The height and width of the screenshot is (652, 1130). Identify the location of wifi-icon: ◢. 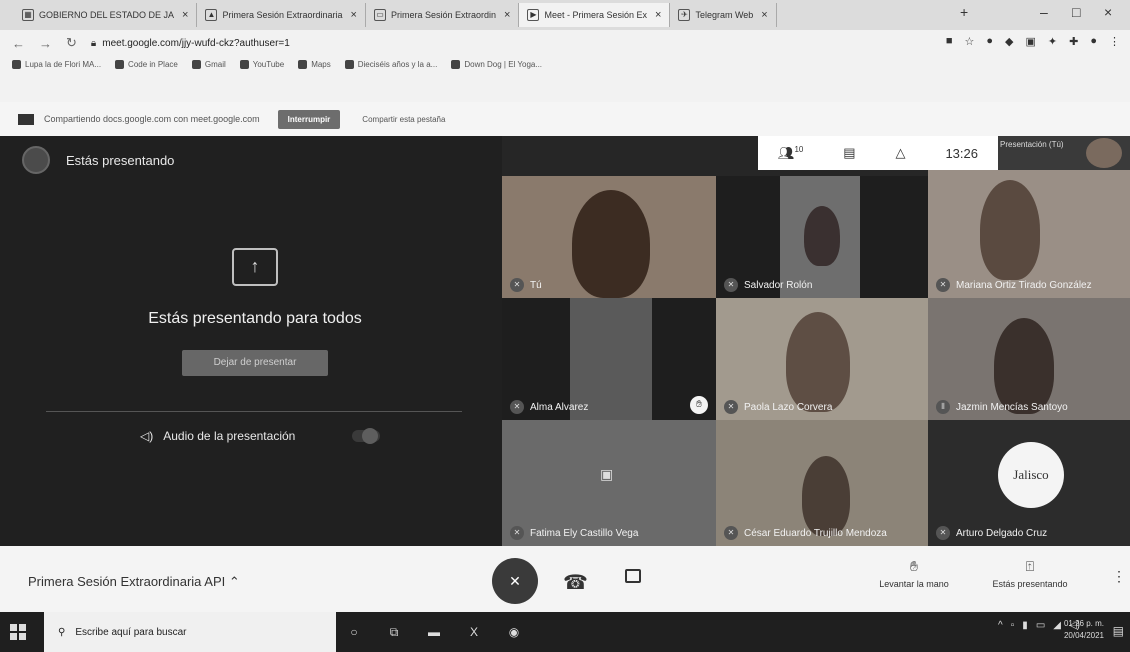
(1057, 625).